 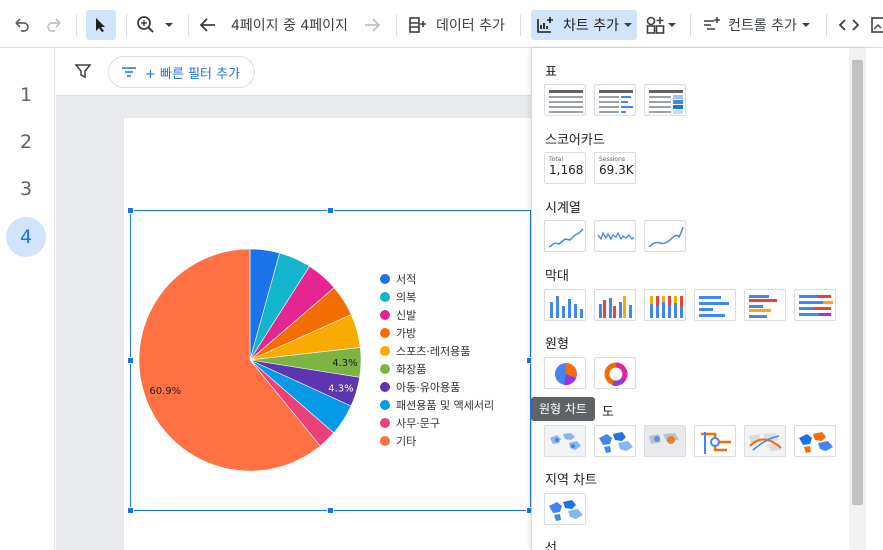 I want to click on add-chart-button: 차트 추가, so click(x=584, y=25).